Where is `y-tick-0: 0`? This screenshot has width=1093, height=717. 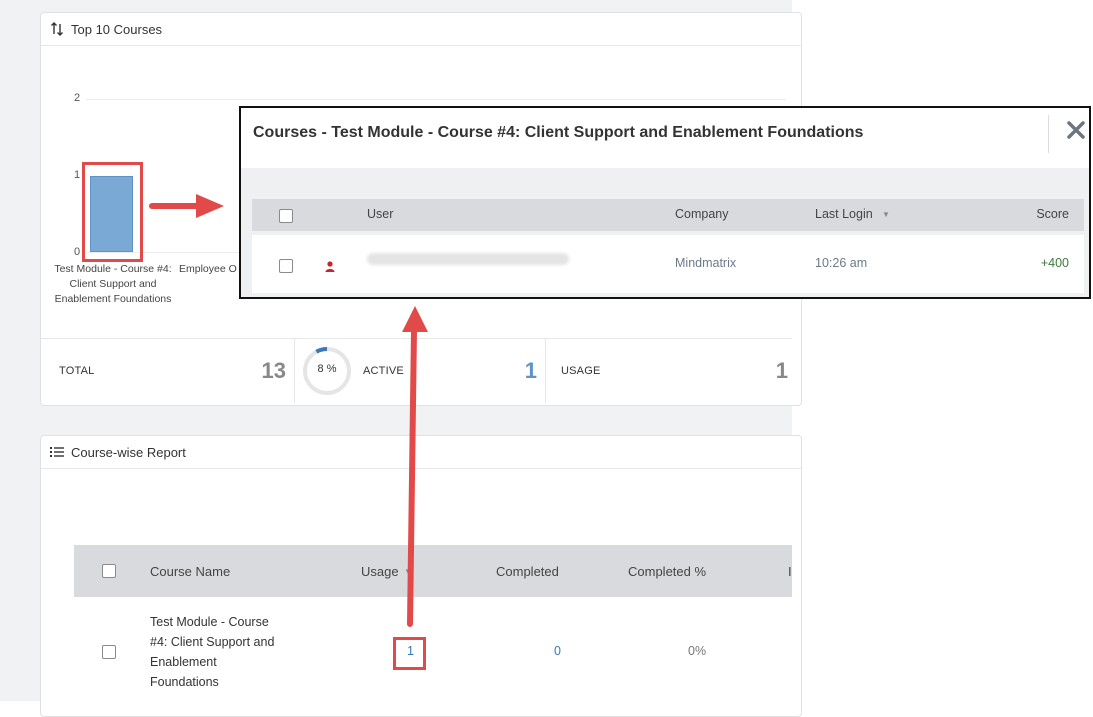 y-tick-0: 0 is located at coordinates (77, 252).